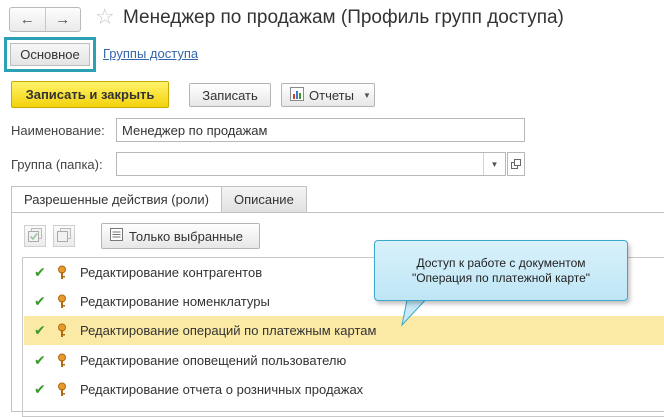 The width and height of the screenshot is (664, 417). I want to click on open-link-icon, so click(516, 164).